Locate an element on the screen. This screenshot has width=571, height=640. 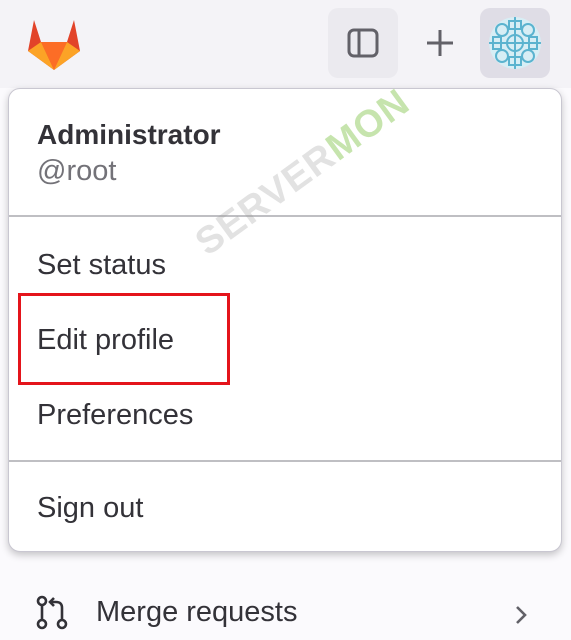
sidebar-item-merge-requests: Merge requests is located at coordinates (285, 614).